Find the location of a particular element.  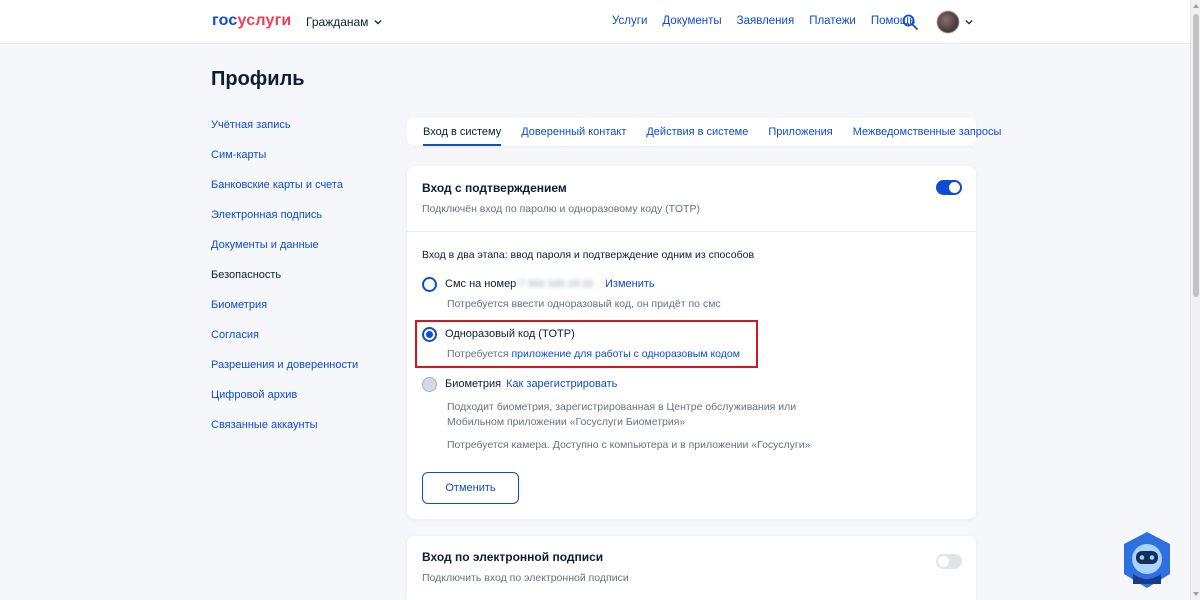

page-title: Профиль is located at coordinates (258, 79).